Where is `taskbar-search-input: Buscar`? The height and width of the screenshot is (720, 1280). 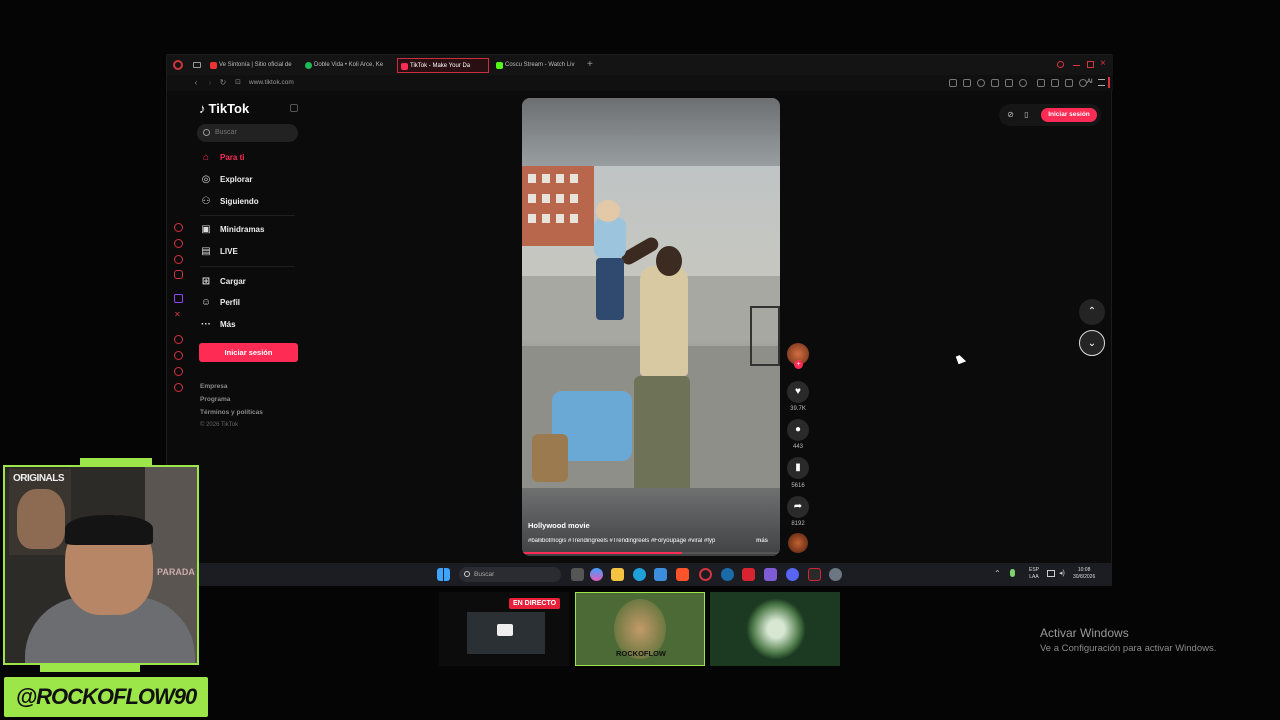 taskbar-search-input: Buscar is located at coordinates (510, 574).